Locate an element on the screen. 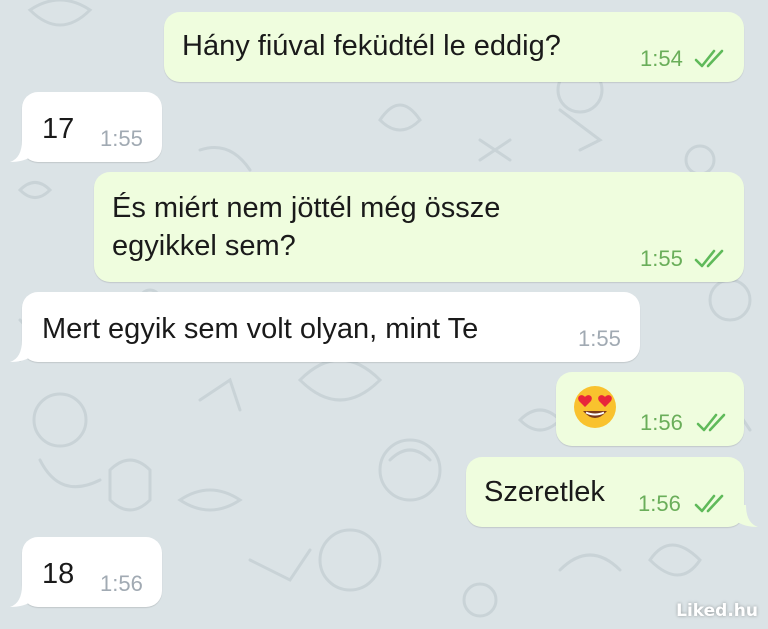  watermark: Liked.hu is located at coordinates (717, 611).